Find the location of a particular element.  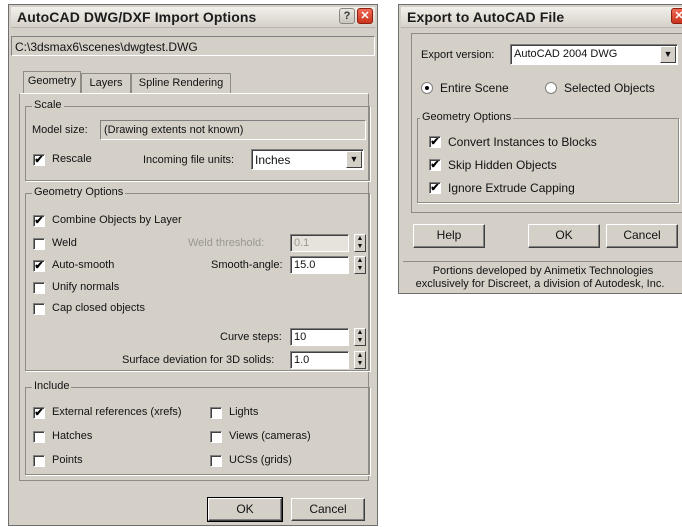

surface-deviation-label: Surface deviation for 3D solids: is located at coordinates (198, 360).